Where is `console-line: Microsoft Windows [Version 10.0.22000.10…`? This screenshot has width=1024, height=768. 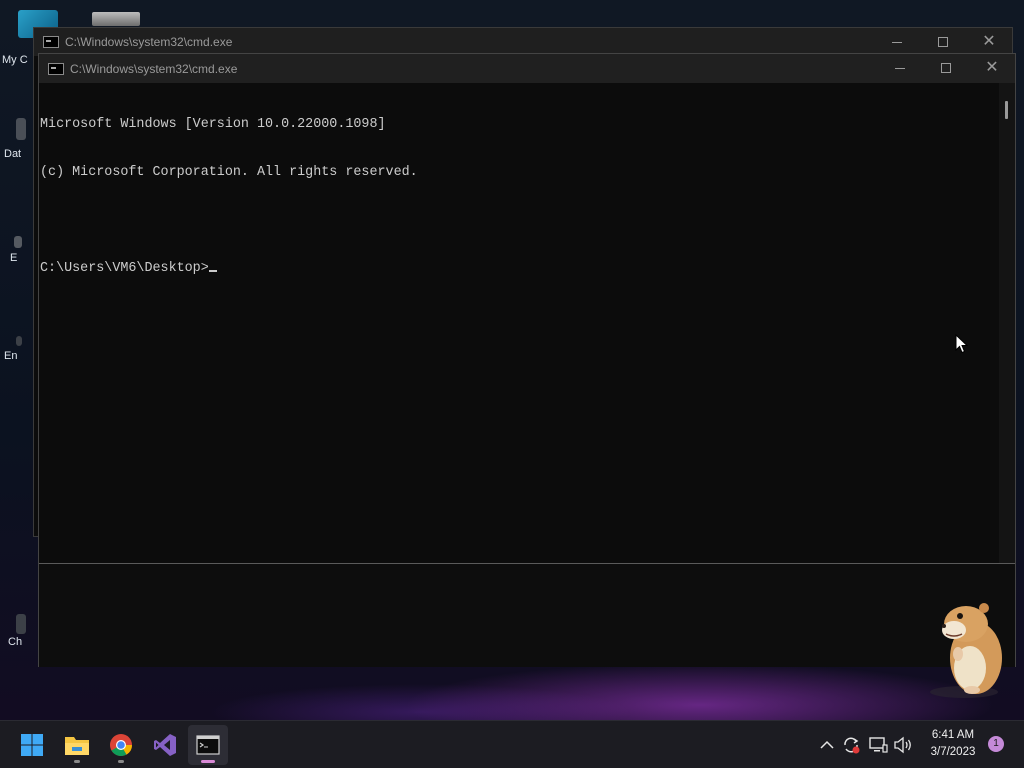
console-line: Microsoft Windows [Version 10.0.22000.10… is located at coordinates (213, 124).